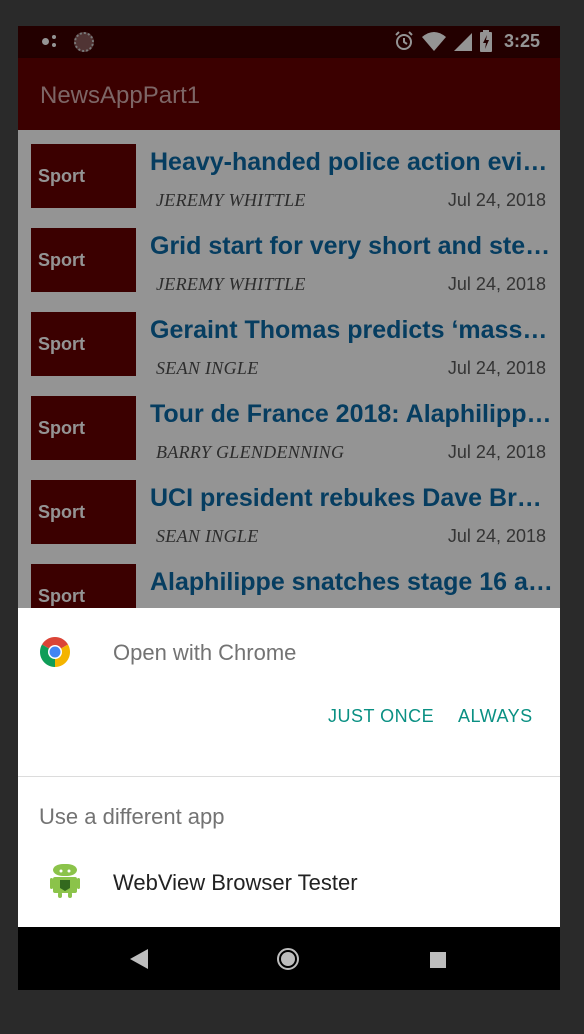 The width and height of the screenshot is (584, 1034). I want to click on back-icon, so click(139, 959).